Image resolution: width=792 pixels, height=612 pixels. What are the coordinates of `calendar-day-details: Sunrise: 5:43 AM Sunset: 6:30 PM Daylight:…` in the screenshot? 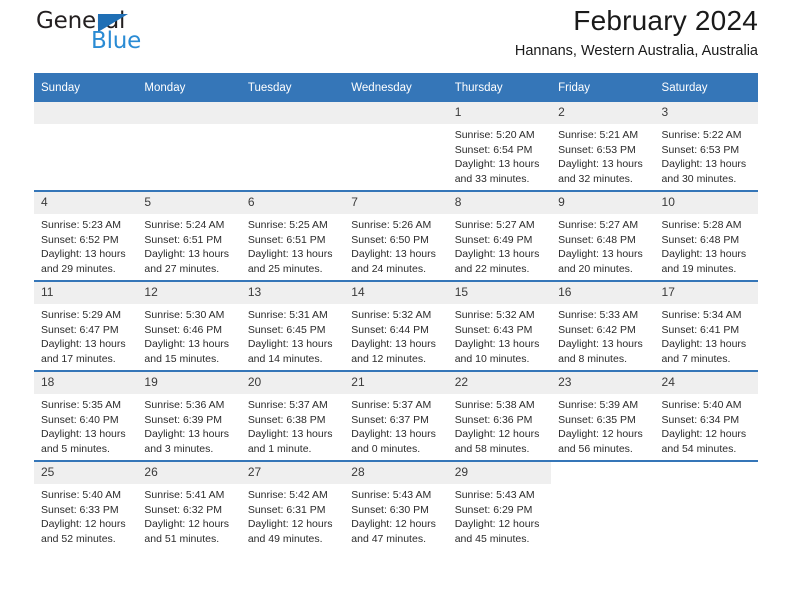 It's located at (395, 515).